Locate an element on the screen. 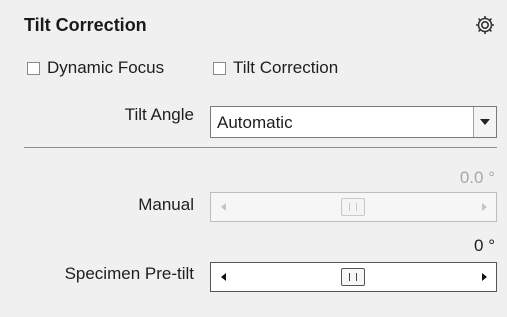 This screenshot has width=507, height=317. panel-title: Tilt Correction is located at coordinates (85, 25).